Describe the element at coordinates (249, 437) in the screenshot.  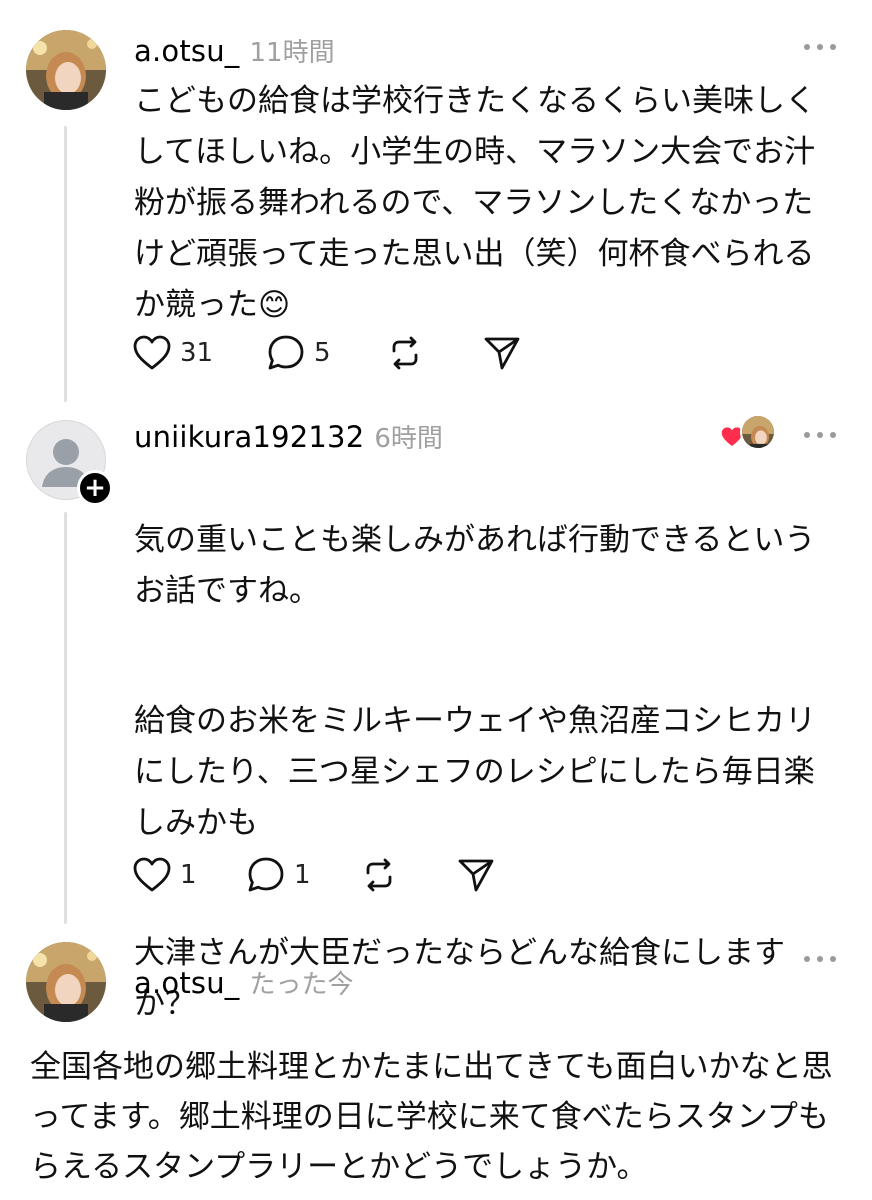
I see `username: uniikura192132` at that location.